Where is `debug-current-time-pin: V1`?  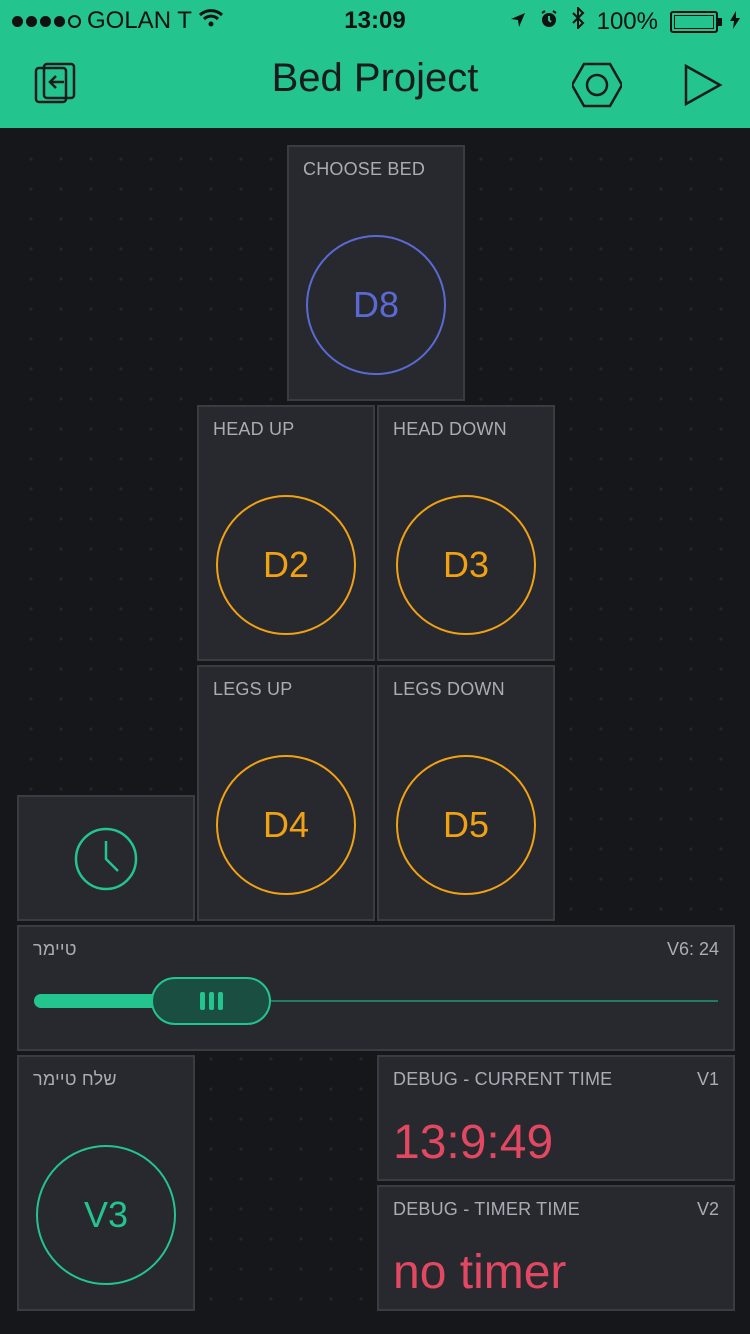 debug-current-time-pin: V1 is located at coordinates (707, 1079).